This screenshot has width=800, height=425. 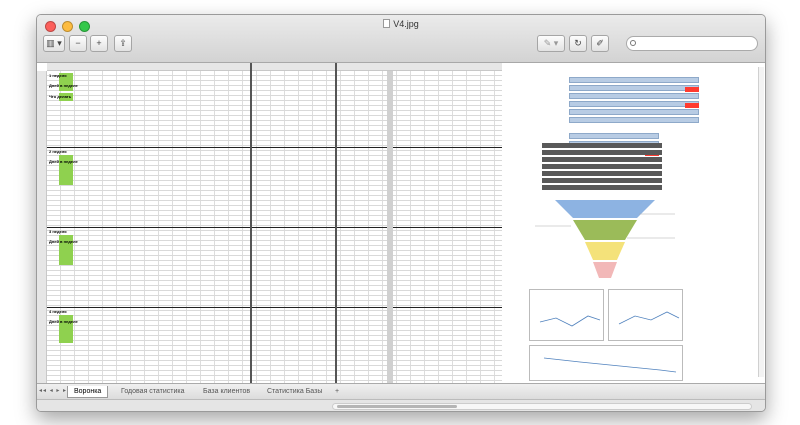 What do you see at coordinates (60, 96) in the screenshot?
I see `week-1-todo-label: Что делать` at bounding box center [60, 96].